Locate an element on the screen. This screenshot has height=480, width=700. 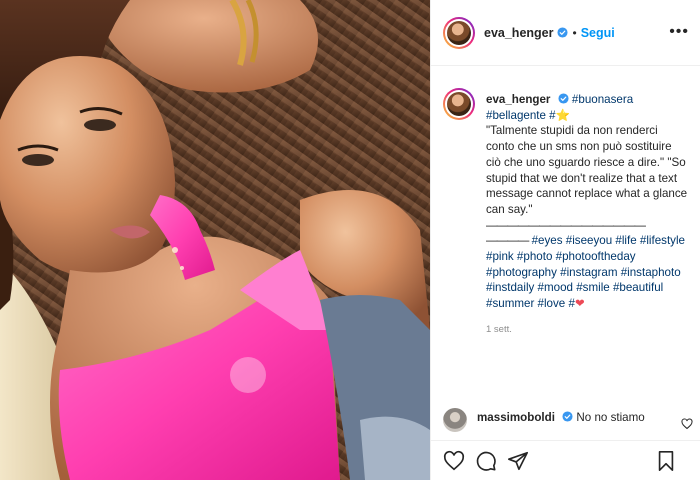
star-emoji: ⭐ is located at coordinates (563, 115).